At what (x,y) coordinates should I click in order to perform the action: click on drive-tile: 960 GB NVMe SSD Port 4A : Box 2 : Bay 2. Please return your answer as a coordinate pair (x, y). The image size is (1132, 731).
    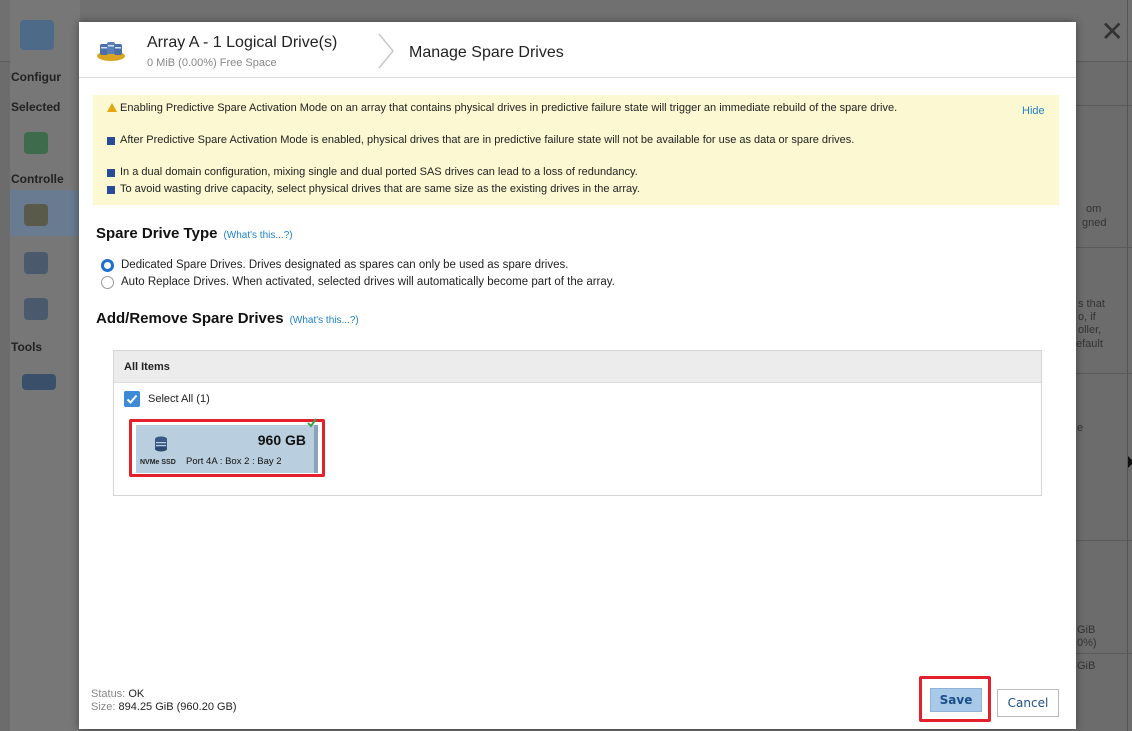
    Looking at the image, I should click on (227, 449).